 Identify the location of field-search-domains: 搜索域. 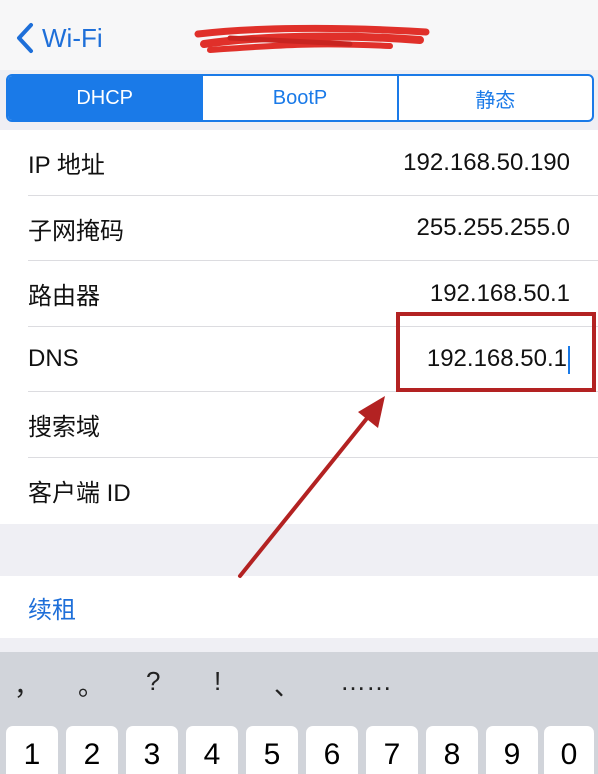
(299, 425).